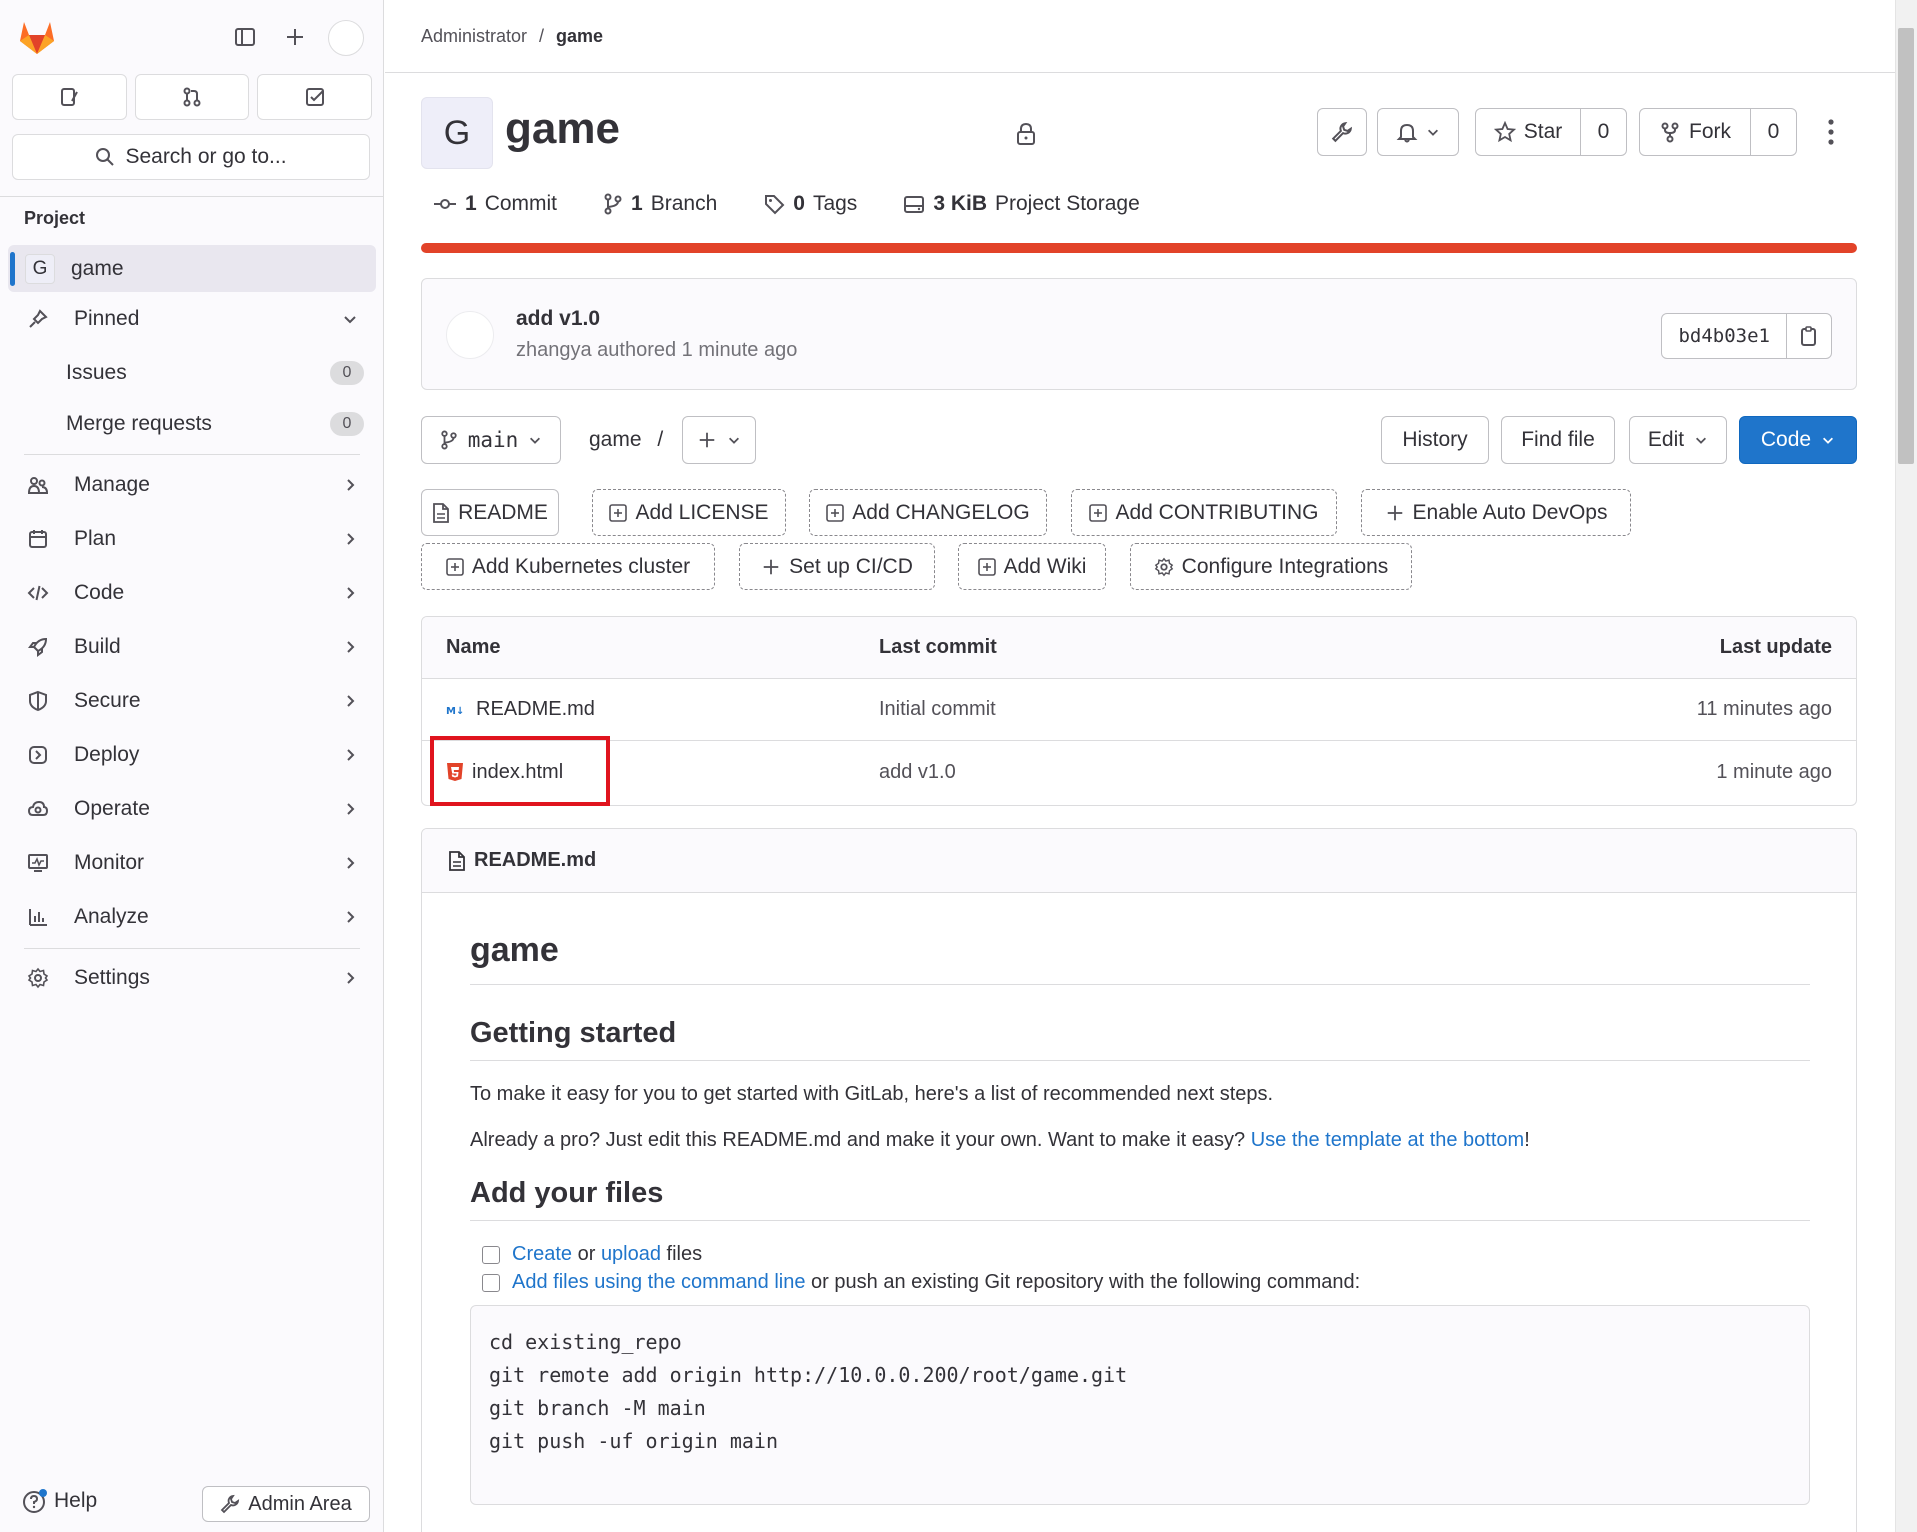  I want to click on sidebar-item-label: Deploy, so click(107, 754).